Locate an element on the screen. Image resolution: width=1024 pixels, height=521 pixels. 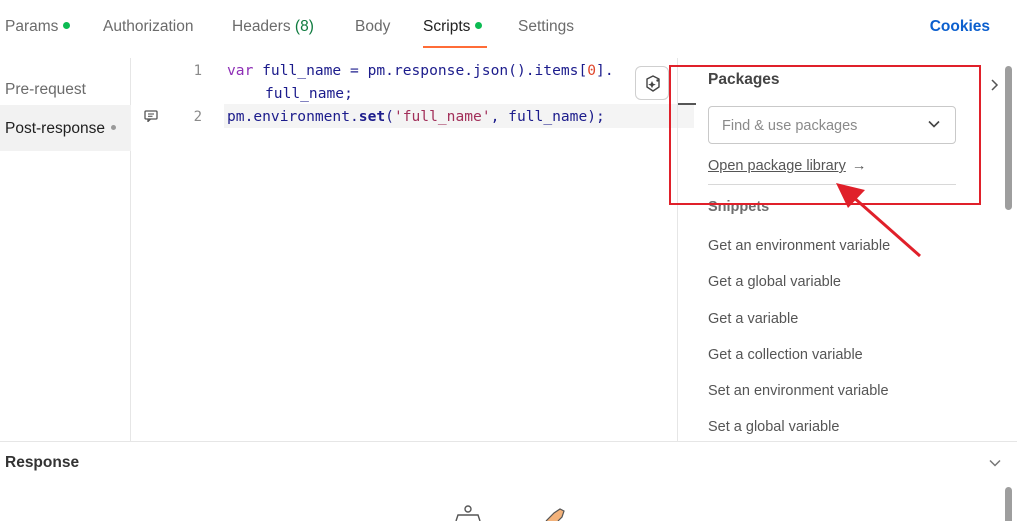
modified-dot is located at coordinates (113, 127).